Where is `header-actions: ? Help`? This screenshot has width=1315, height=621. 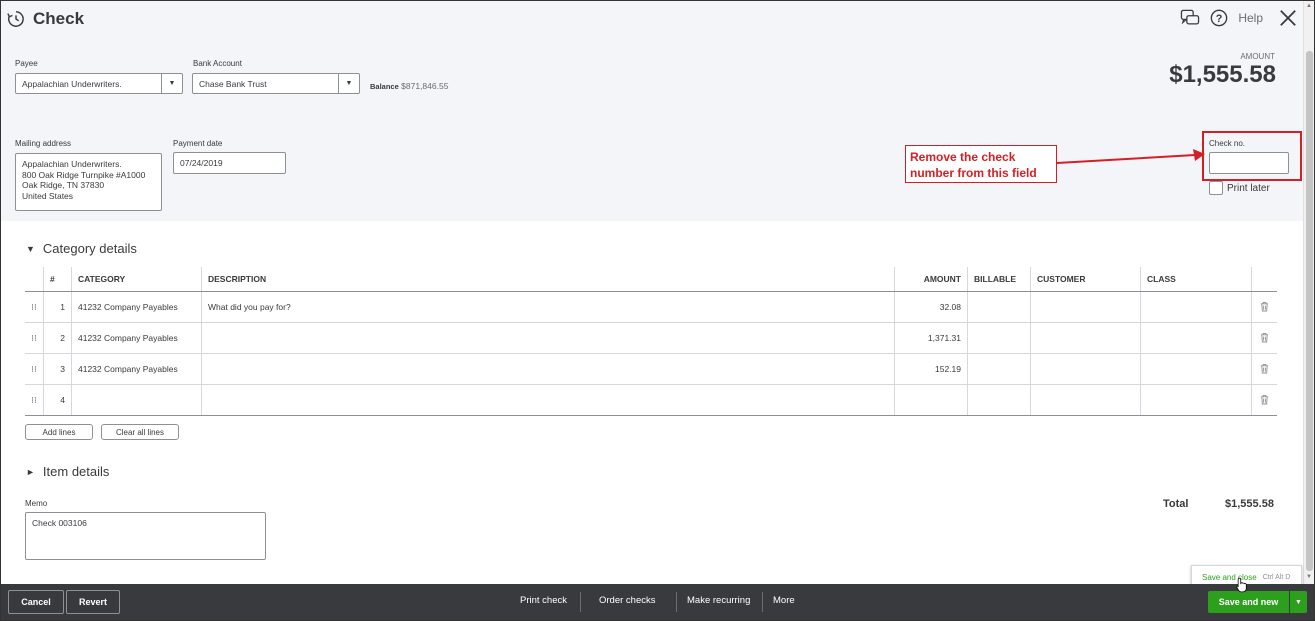 header-actions: ? Help is located at coordinates (1238, 18).